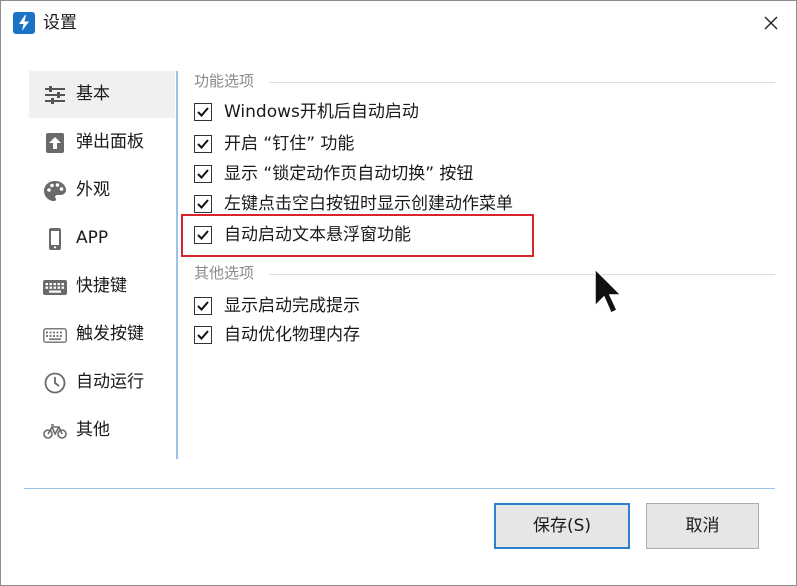 The image size is (797, 586). What do you see at coordinates (224, 81) in the screenshot?
I see `section-title-features: 功能选项` at bounding box center [224, 81].